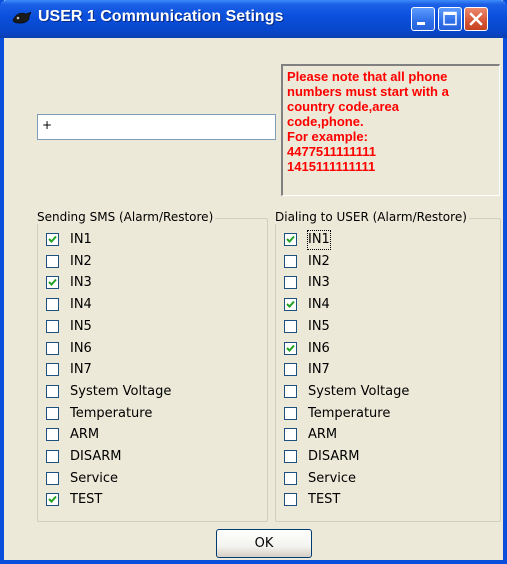 Image resolution: width=507 pixels, height=564 pixels. Describe the element at coordinates (161, 16) in the screenshot. I see `window-title: USER 1 Communication Setings` at that location.